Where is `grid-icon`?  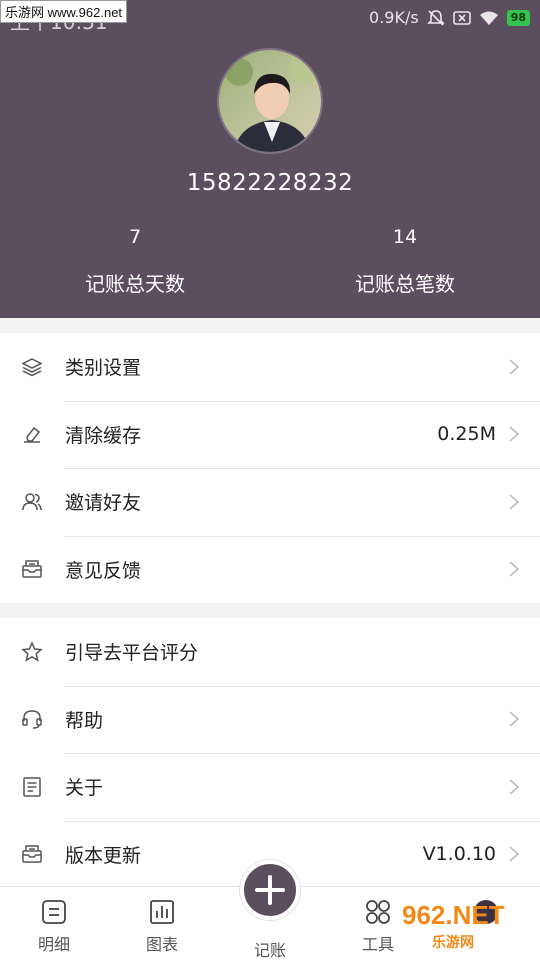 grid-icon is located at coordinates (378, 912).